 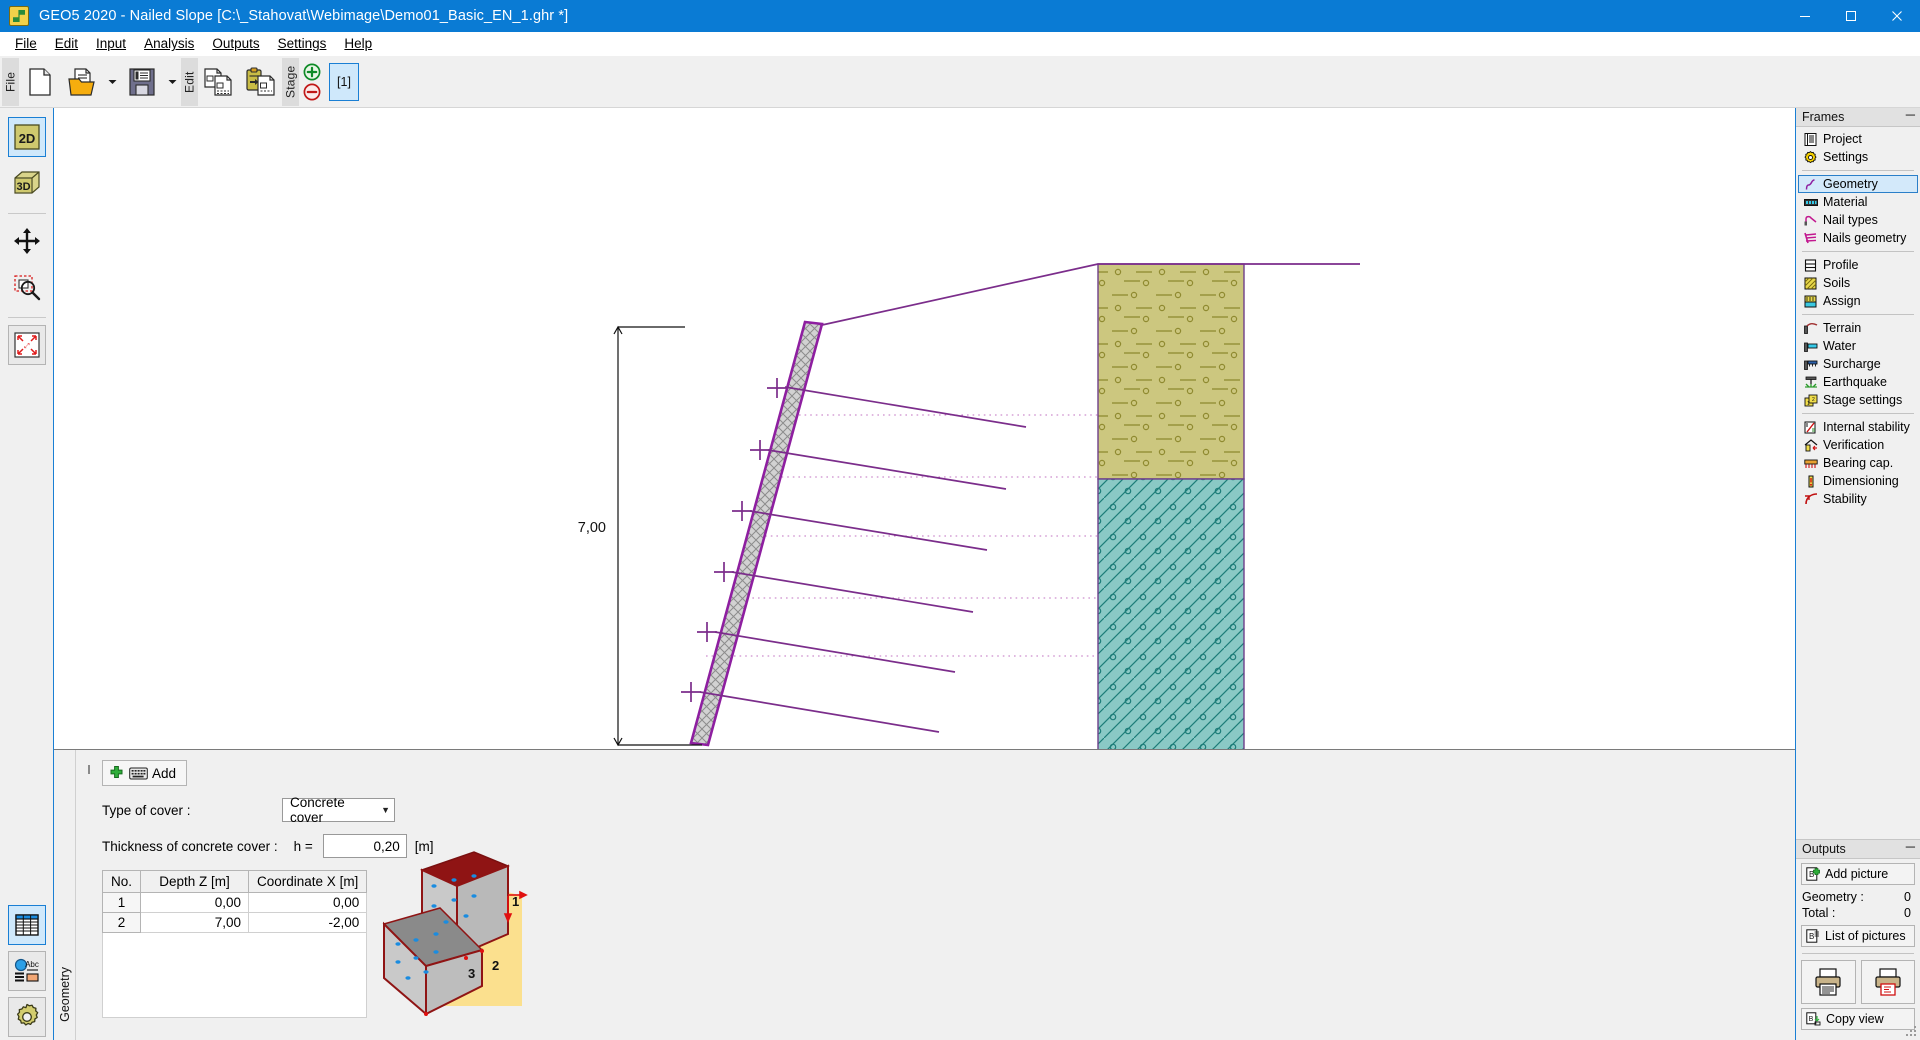 I want to click on sidebar-item-label: Verification, so click(x=1854, y=445).